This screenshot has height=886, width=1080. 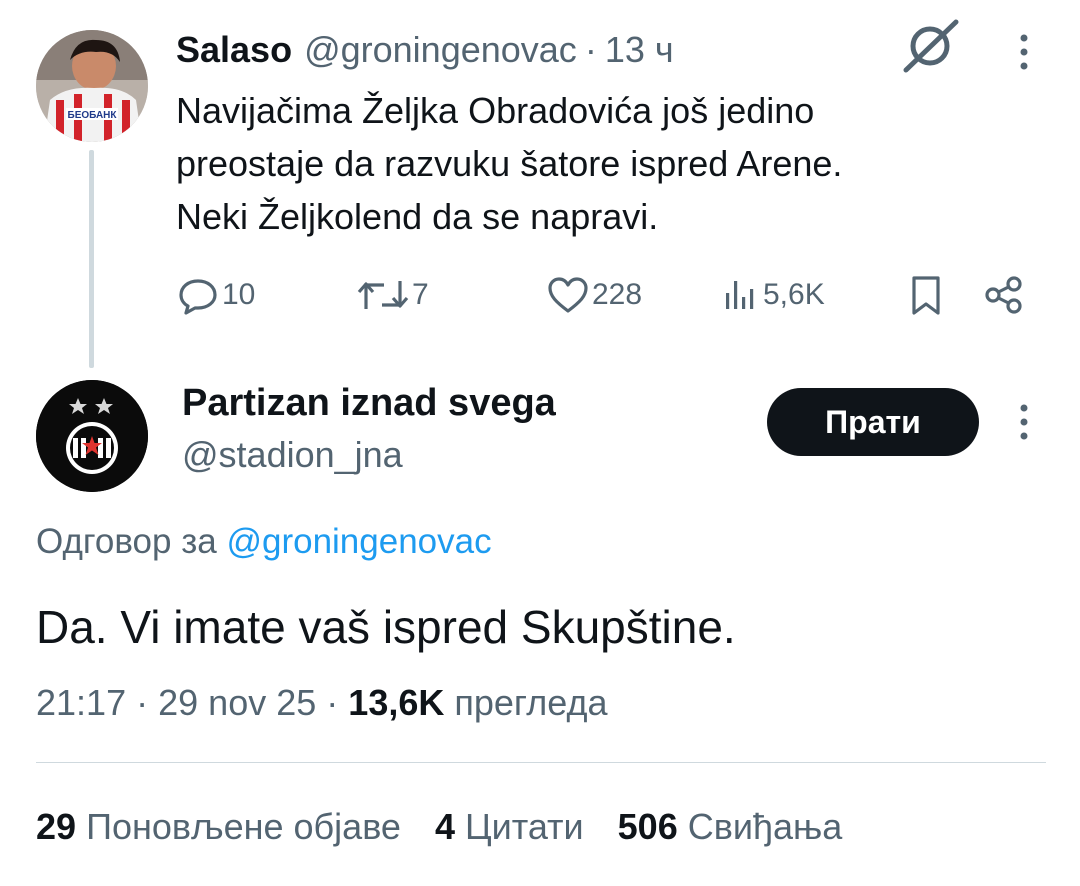 I want to click on grok-icon, so click(x=931, y=46).